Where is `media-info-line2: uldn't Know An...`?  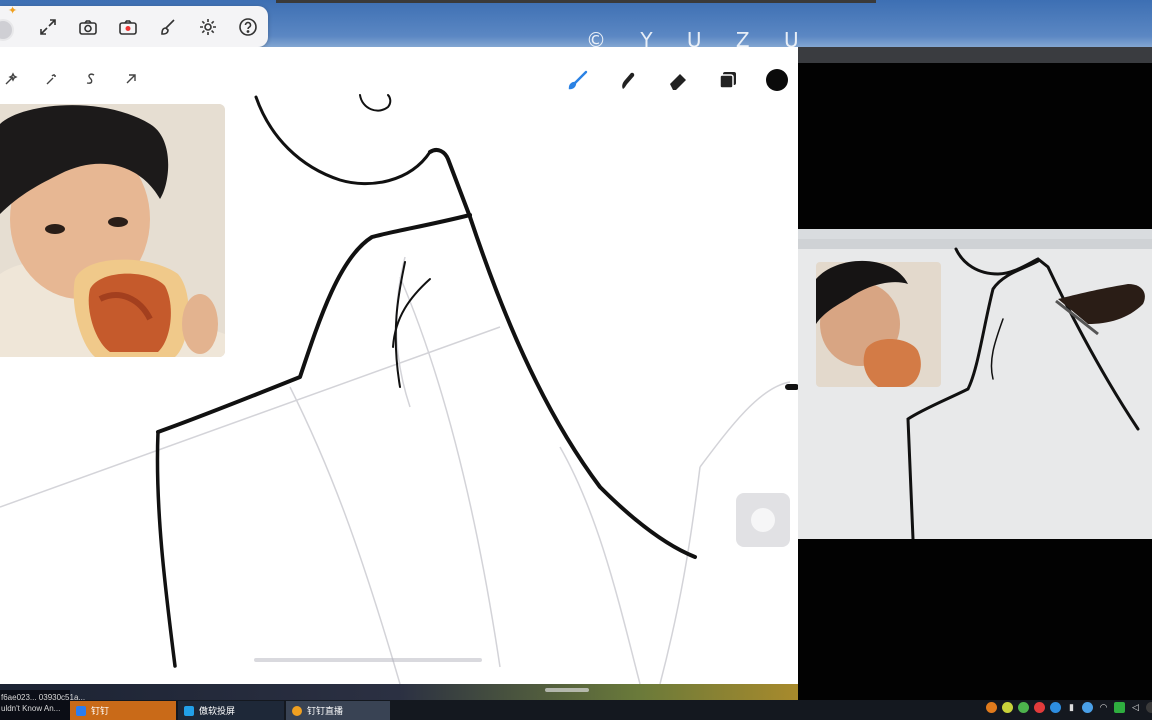
media-info-line2: uldn't Know An... is located at coordinates (31, 708).